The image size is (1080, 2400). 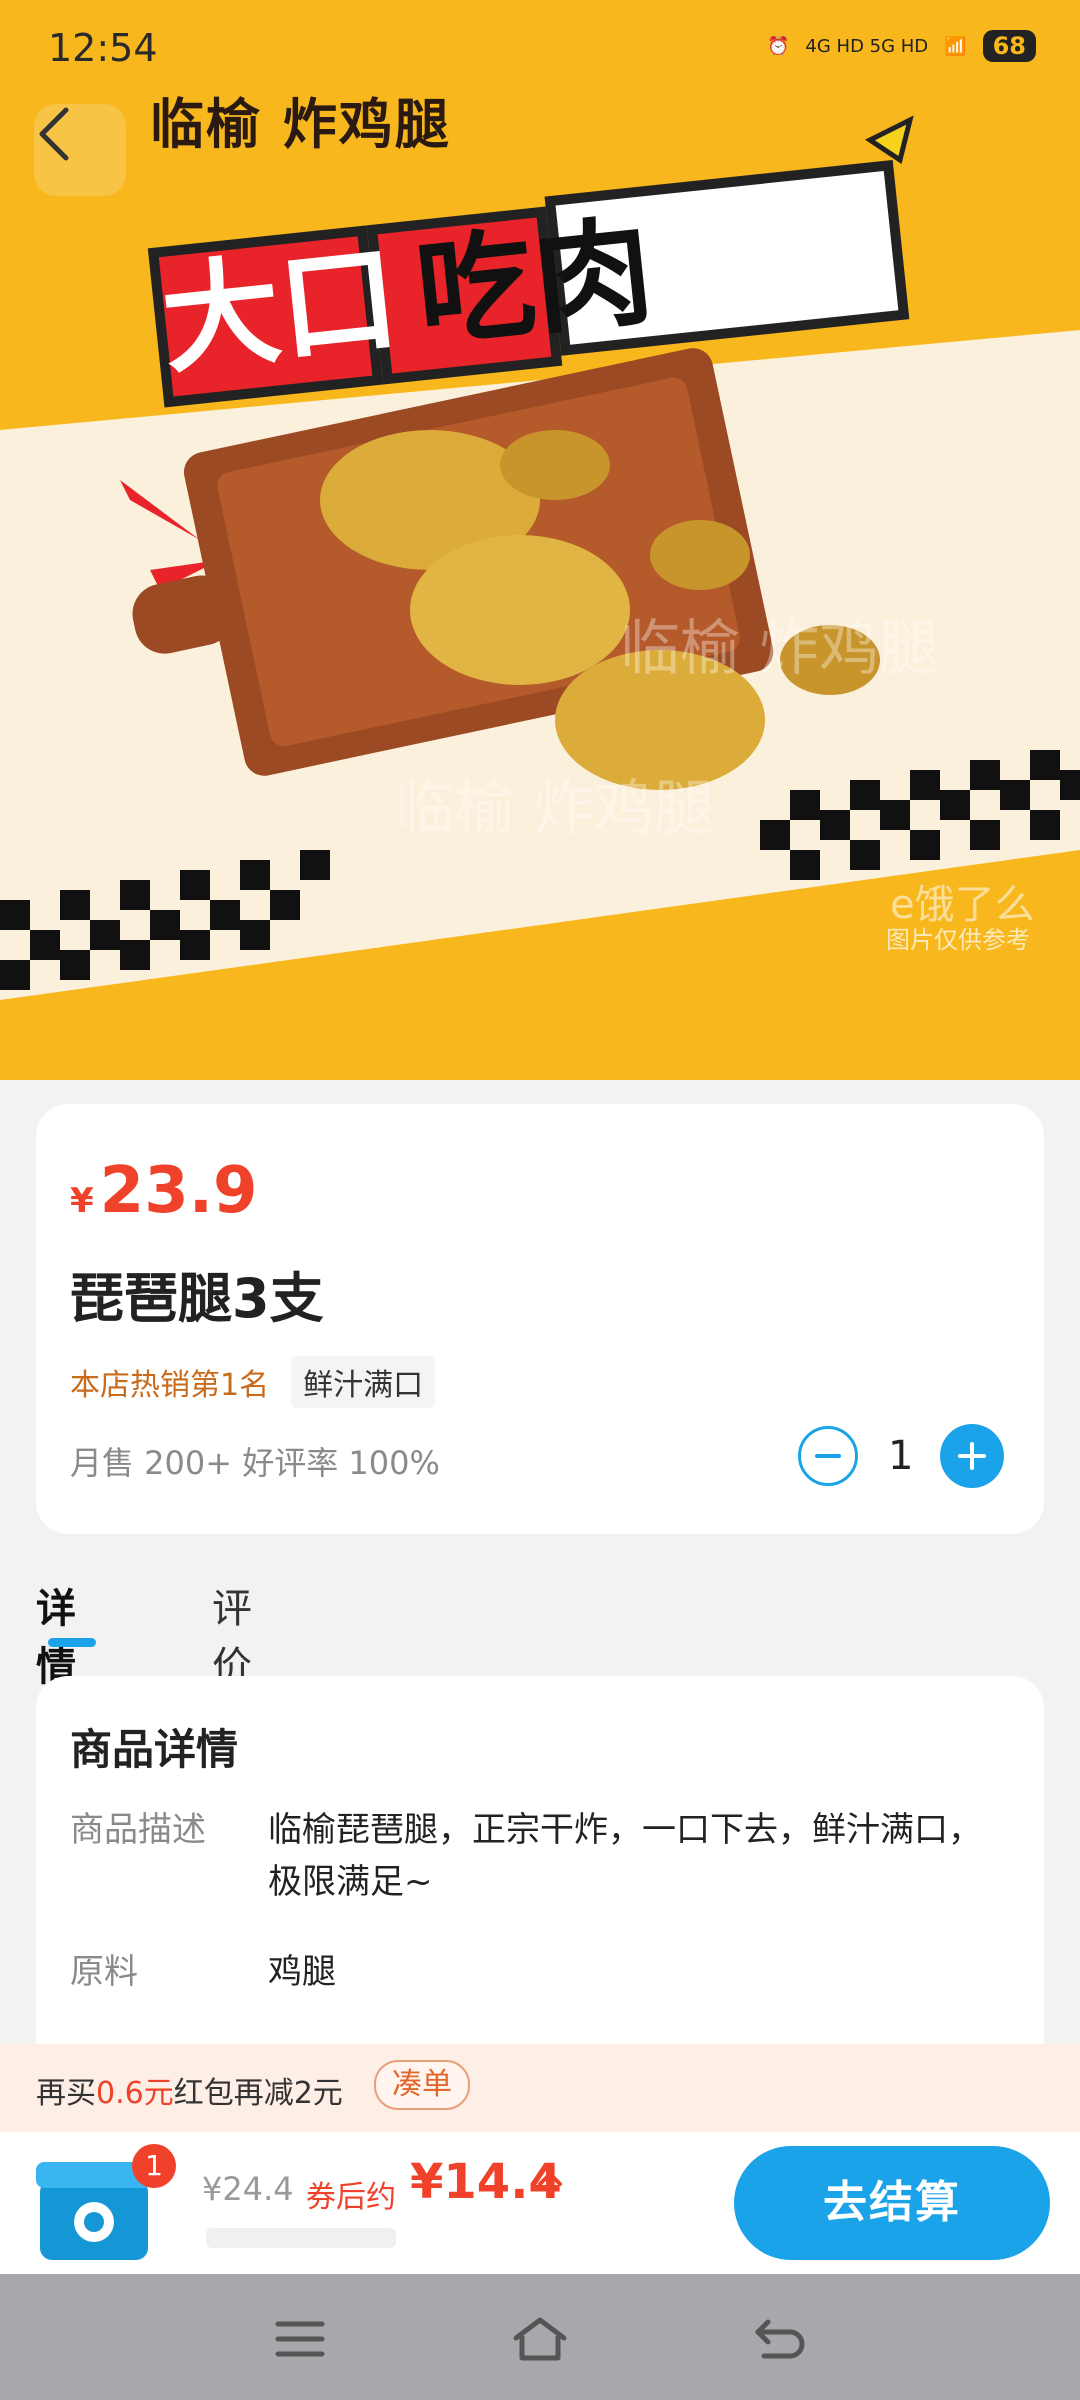 What do you see at coordinates (540, 2203) in the screenshot?
I see `cart-bar: 1 ¥24.4 券后约 ¥14.4 去结算` at bounding box center [540, 2203].